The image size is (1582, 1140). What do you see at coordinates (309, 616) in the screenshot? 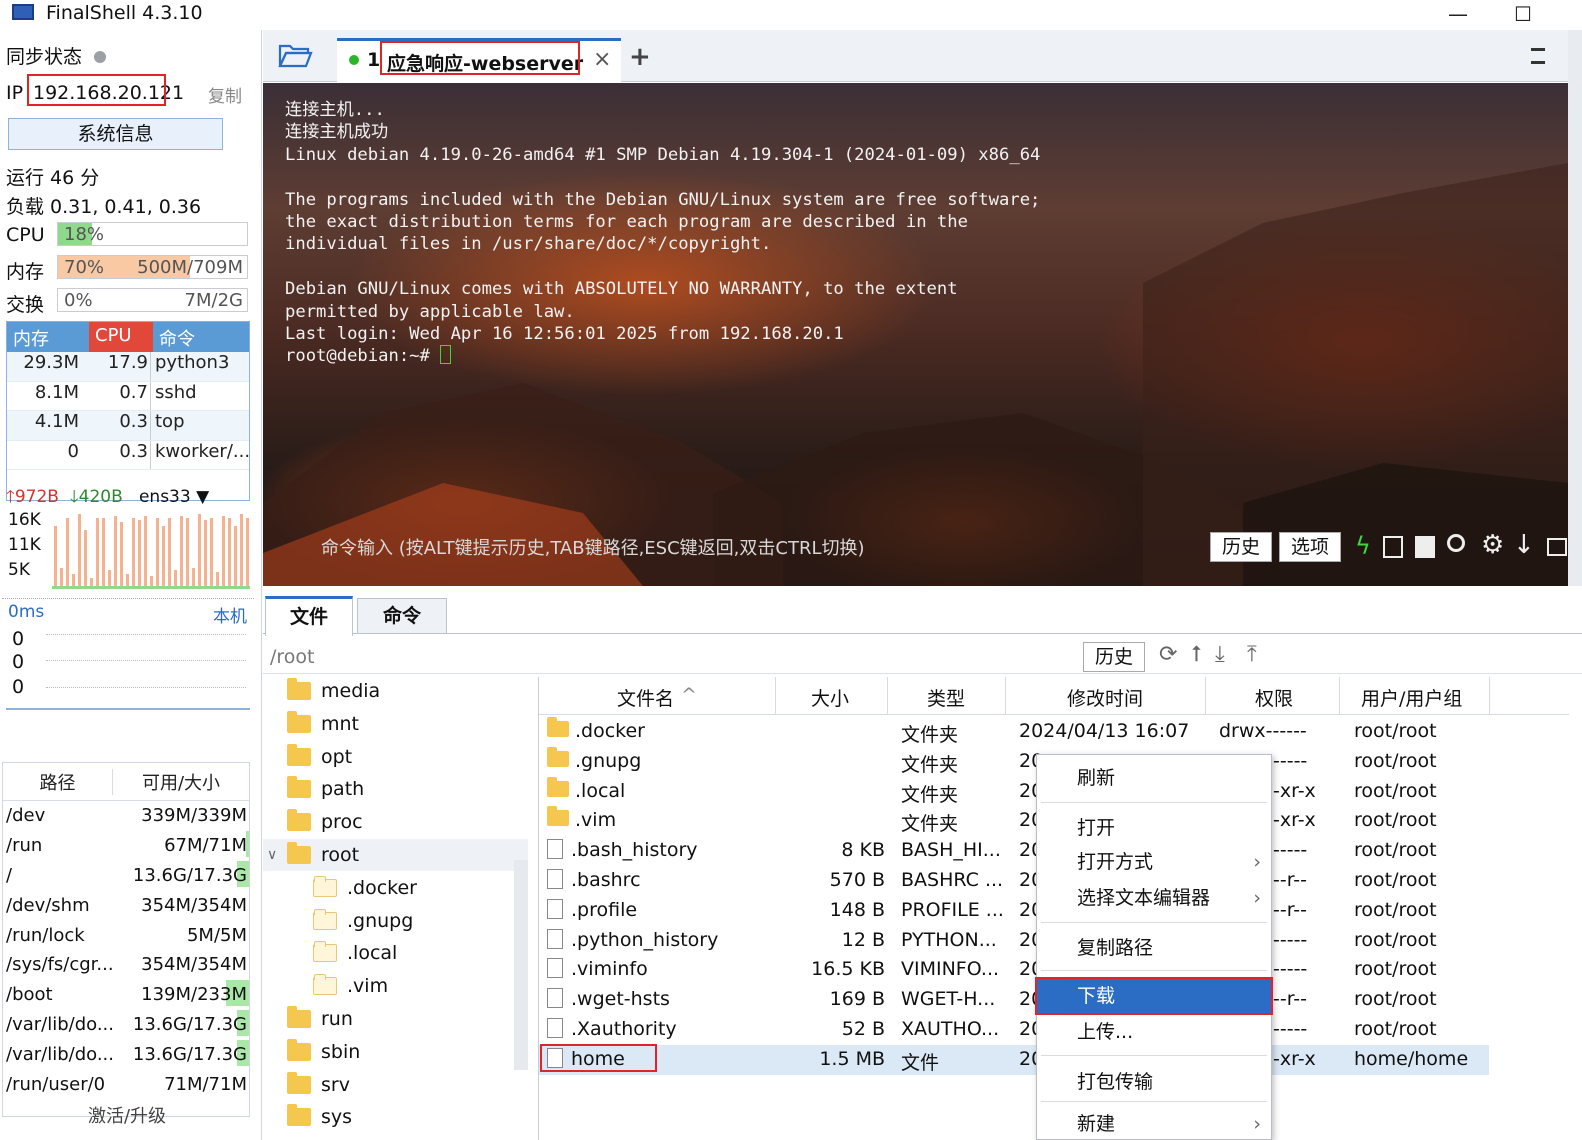
I see `tab-files: 文件` at bounding box center [309, 616].